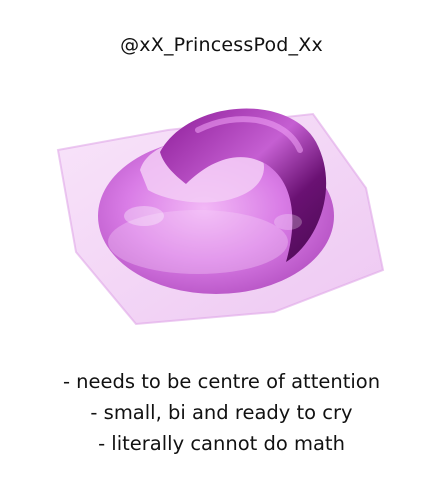  I want to click on description-line: - literally cannot do math, so click(221, 443).